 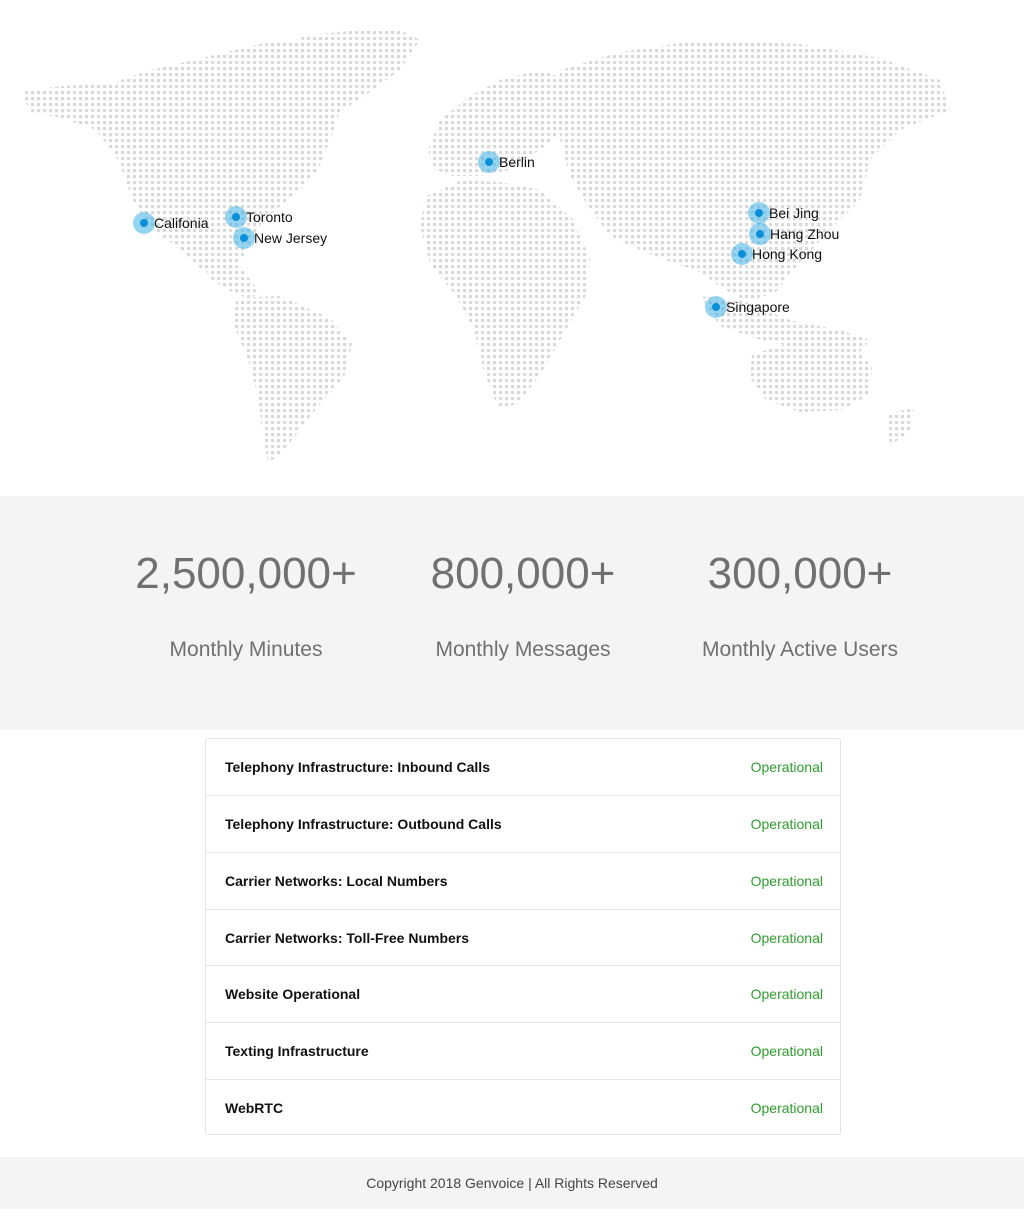 I want to click on service-name: Telephony Infrastructure: Outbound Calls, so click(x=363, y=823).